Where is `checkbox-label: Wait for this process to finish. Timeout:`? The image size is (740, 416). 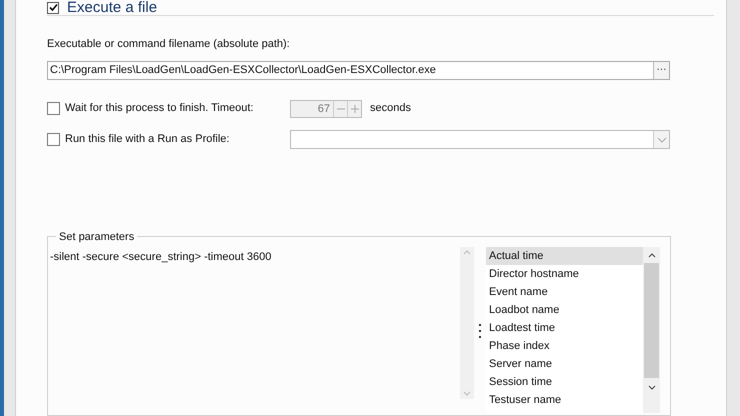 checkbox-label: Wait for this process to finish. Timeout: is located at coordinates (159, 108).